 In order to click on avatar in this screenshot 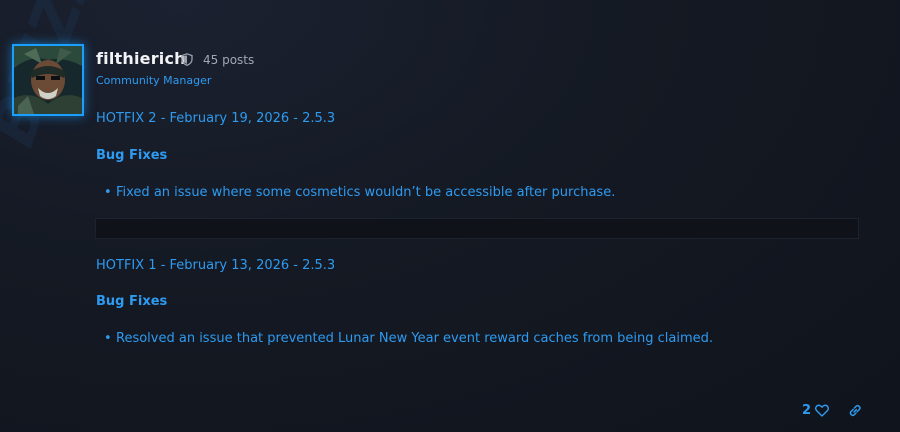, I will do `click(48, 80)`.